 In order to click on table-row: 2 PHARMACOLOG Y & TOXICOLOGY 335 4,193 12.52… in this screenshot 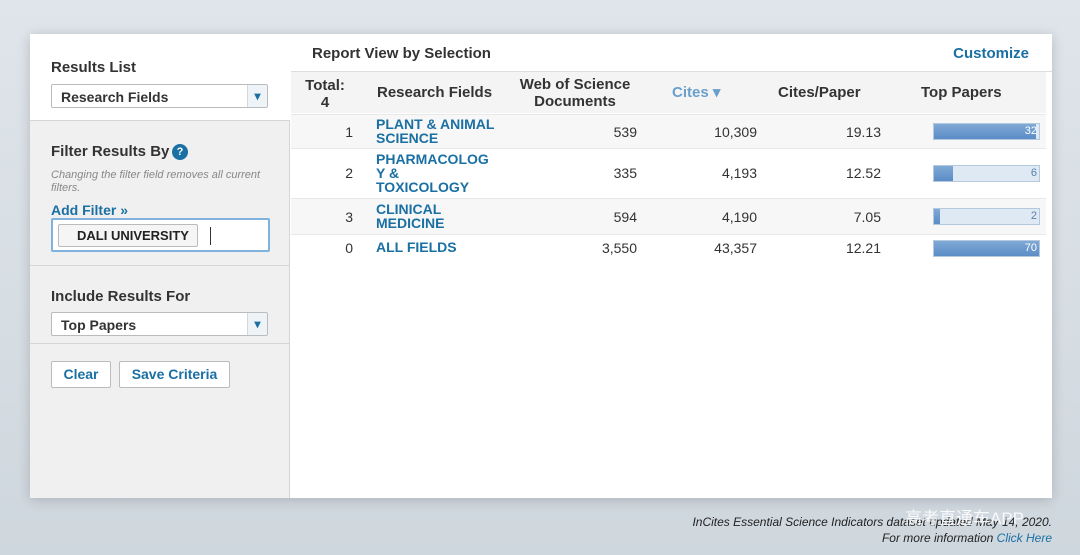, I will do `click(668, 173)`.